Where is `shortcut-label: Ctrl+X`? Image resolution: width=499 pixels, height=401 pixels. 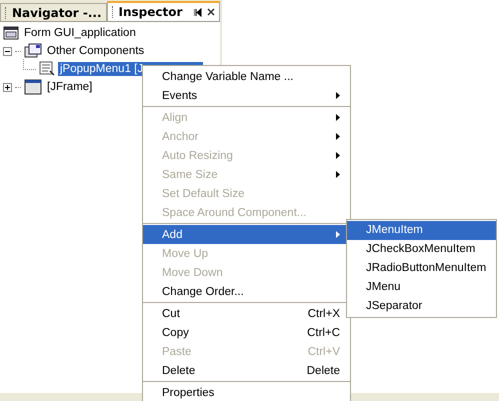
shortcut-label: Ctrl+X is located at coordinates (324, 314).